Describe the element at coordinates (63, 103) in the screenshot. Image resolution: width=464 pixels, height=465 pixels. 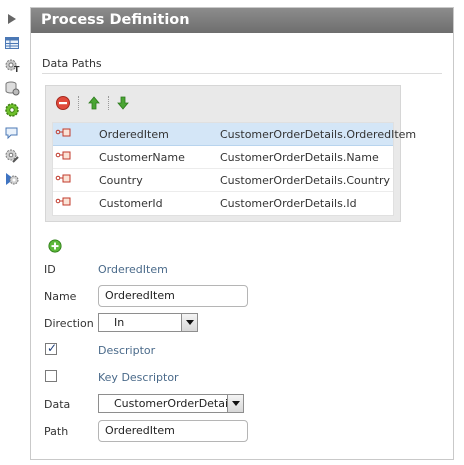
I see `remove-icon` at that location.